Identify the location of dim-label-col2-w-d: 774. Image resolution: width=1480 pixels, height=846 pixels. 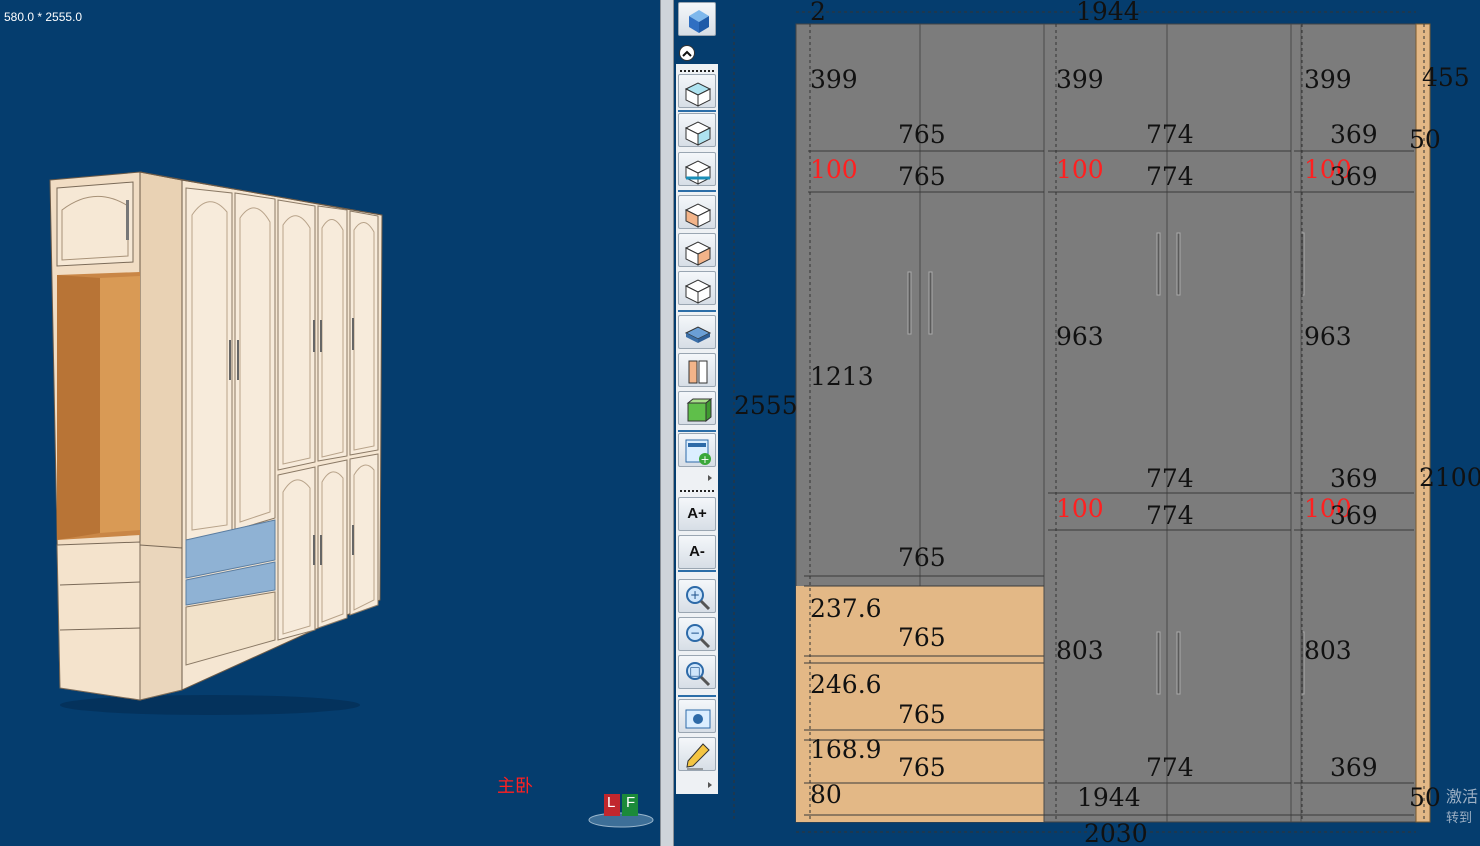
(1170, 515).